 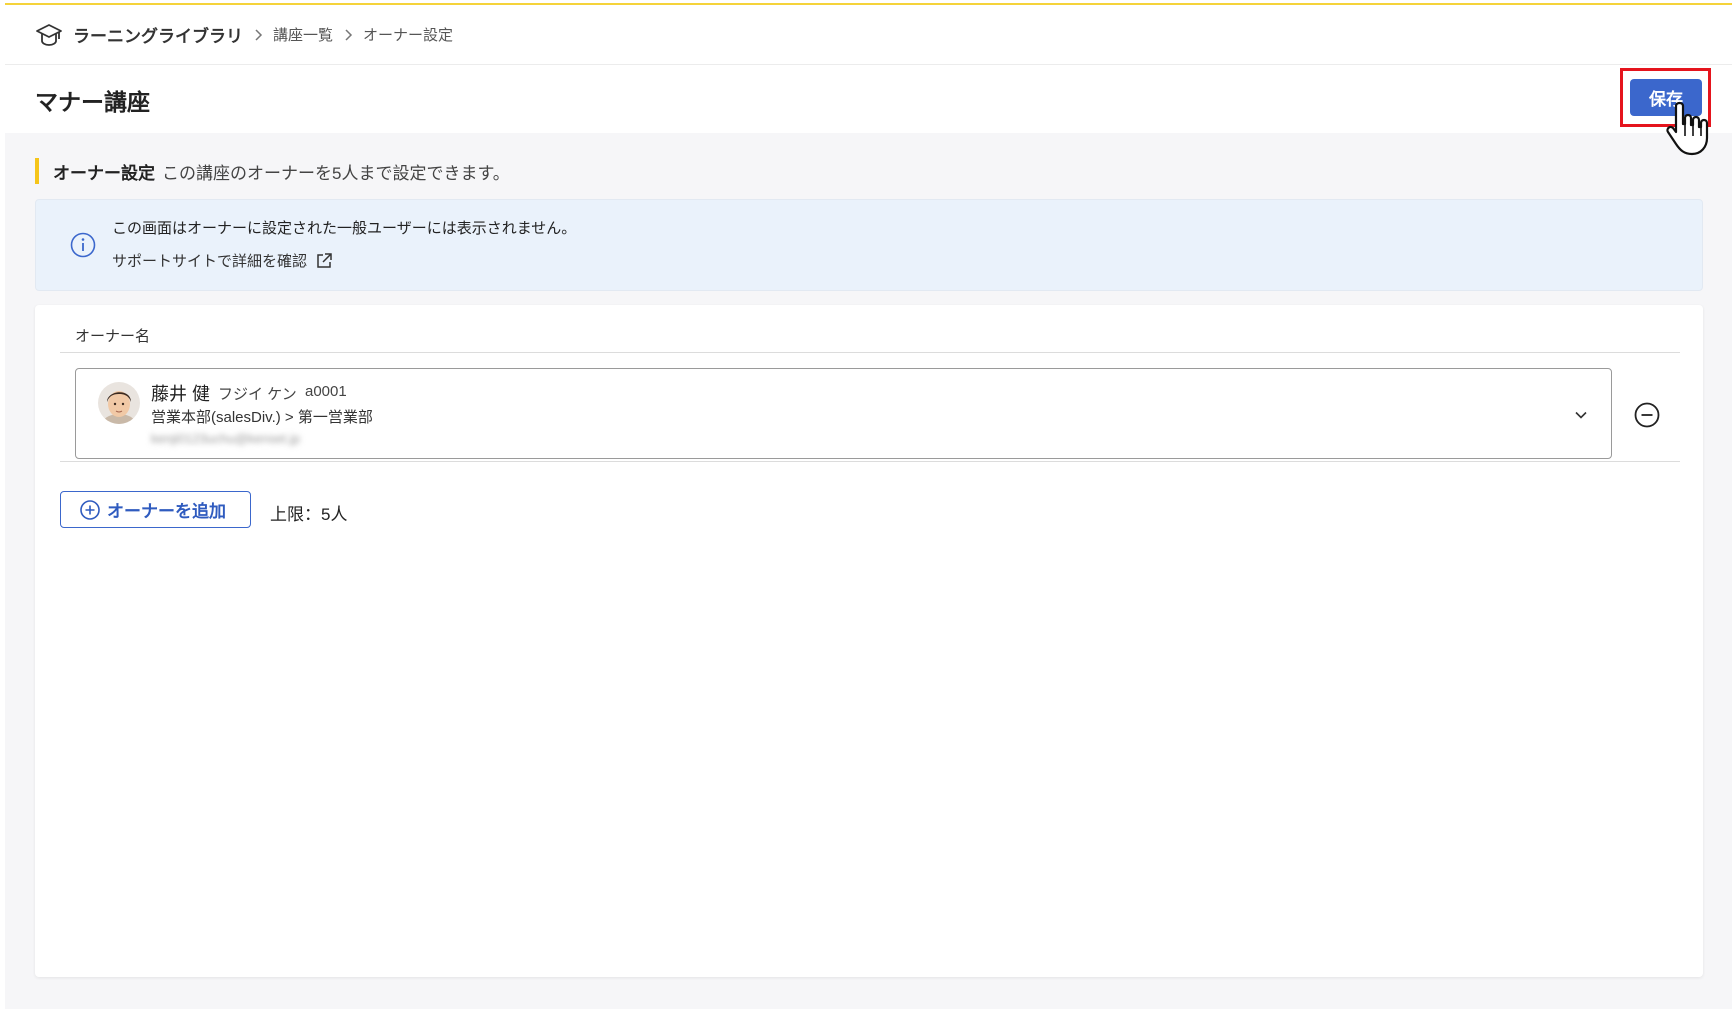 I want to click on owner-email: kenji0123uchu@kenset.jp, so click(x=226, y=438).